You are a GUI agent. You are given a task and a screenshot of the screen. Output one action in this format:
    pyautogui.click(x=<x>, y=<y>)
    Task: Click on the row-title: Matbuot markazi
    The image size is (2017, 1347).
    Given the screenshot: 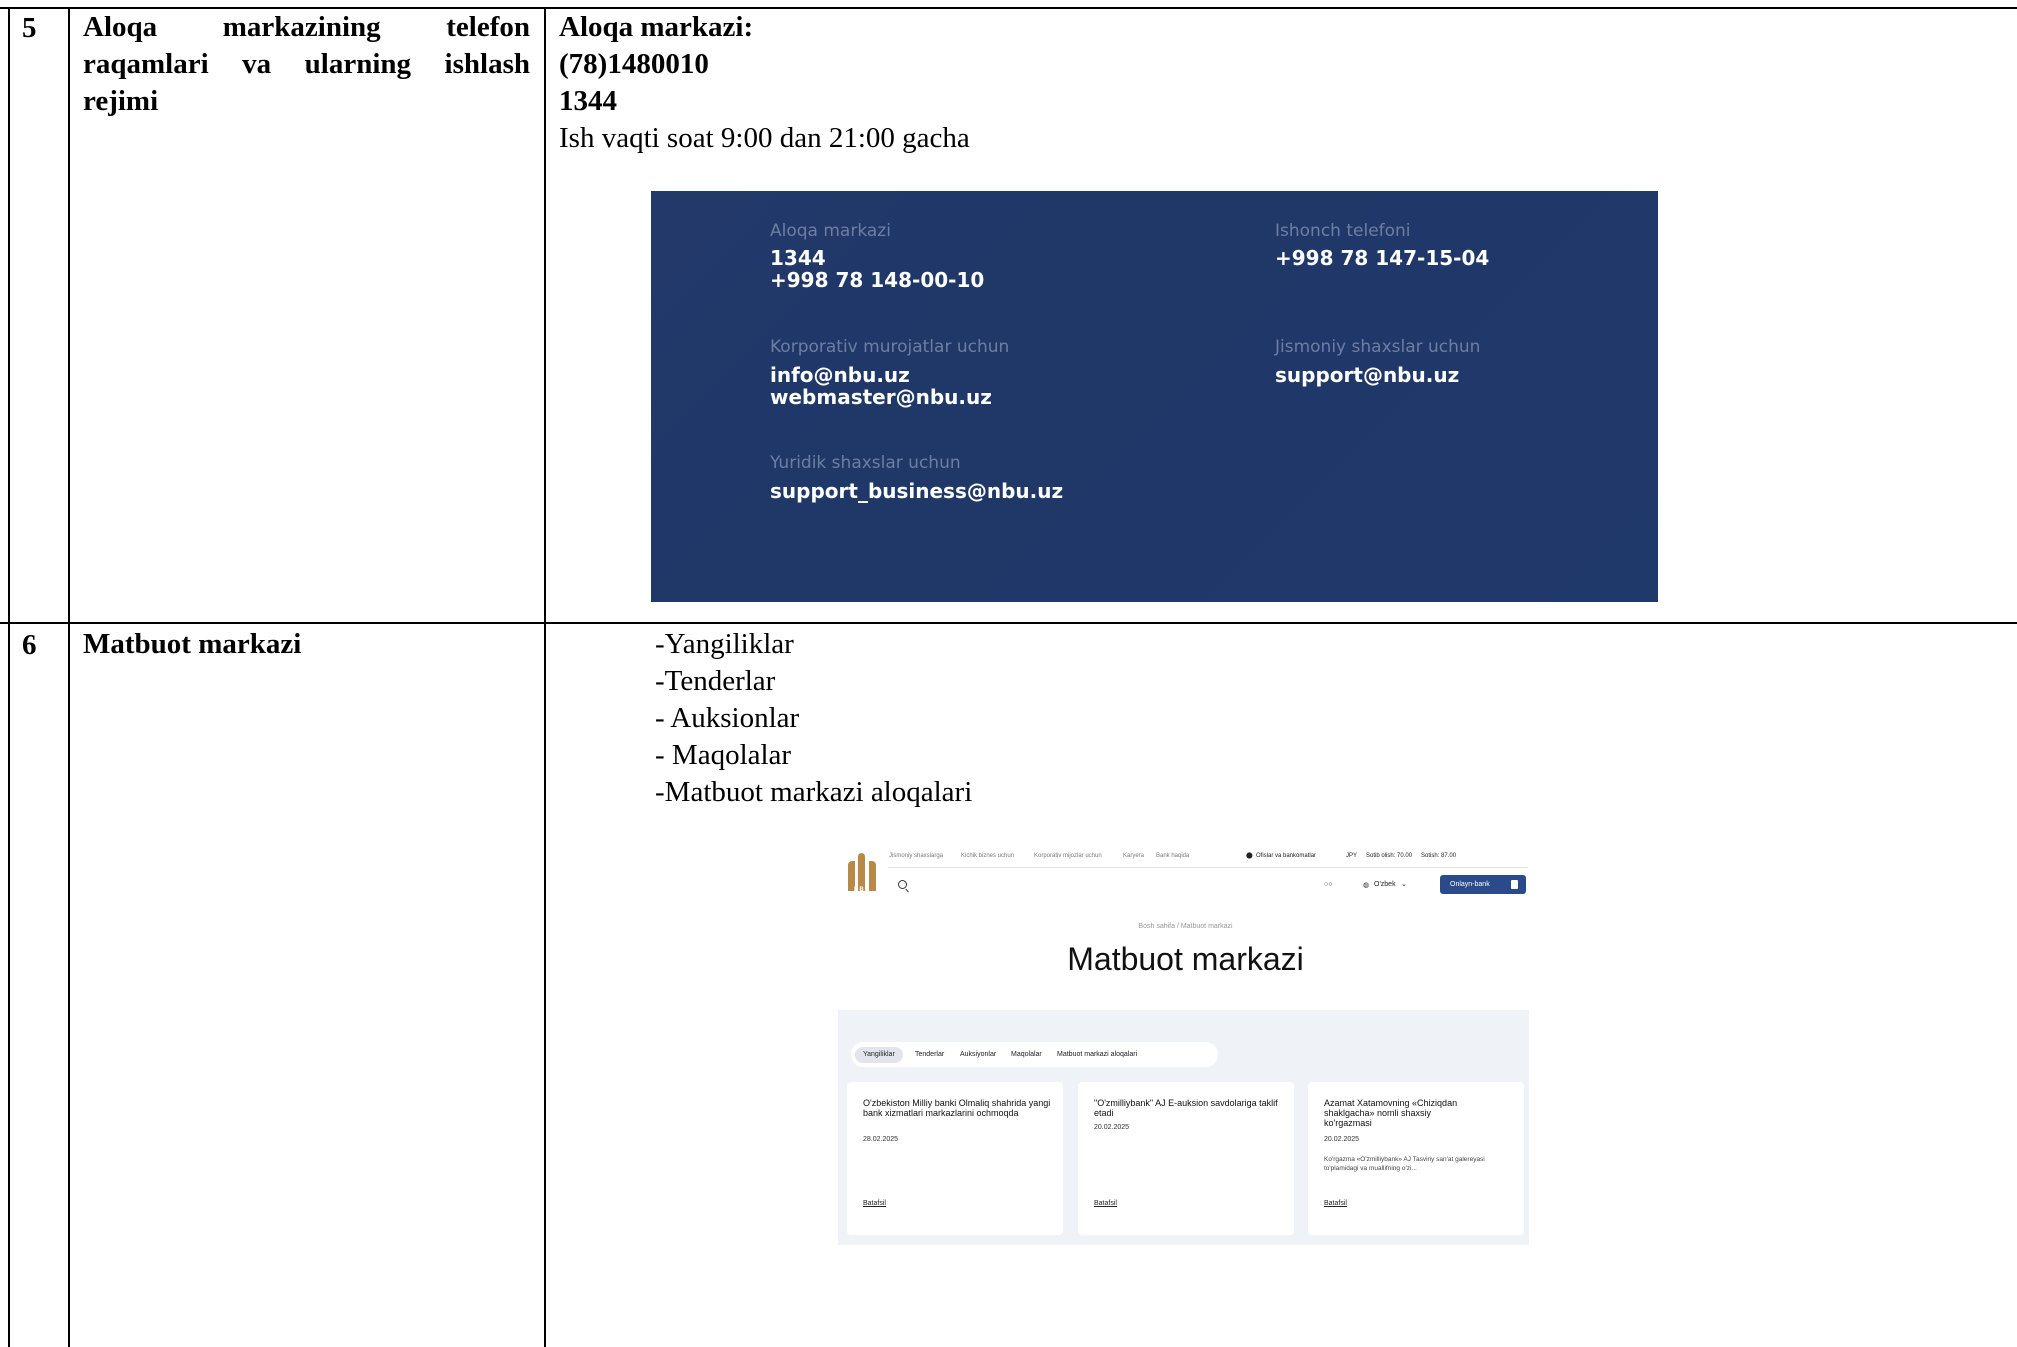 What is the action you would take?
    pyautogui.click(x=192, y=644)
    